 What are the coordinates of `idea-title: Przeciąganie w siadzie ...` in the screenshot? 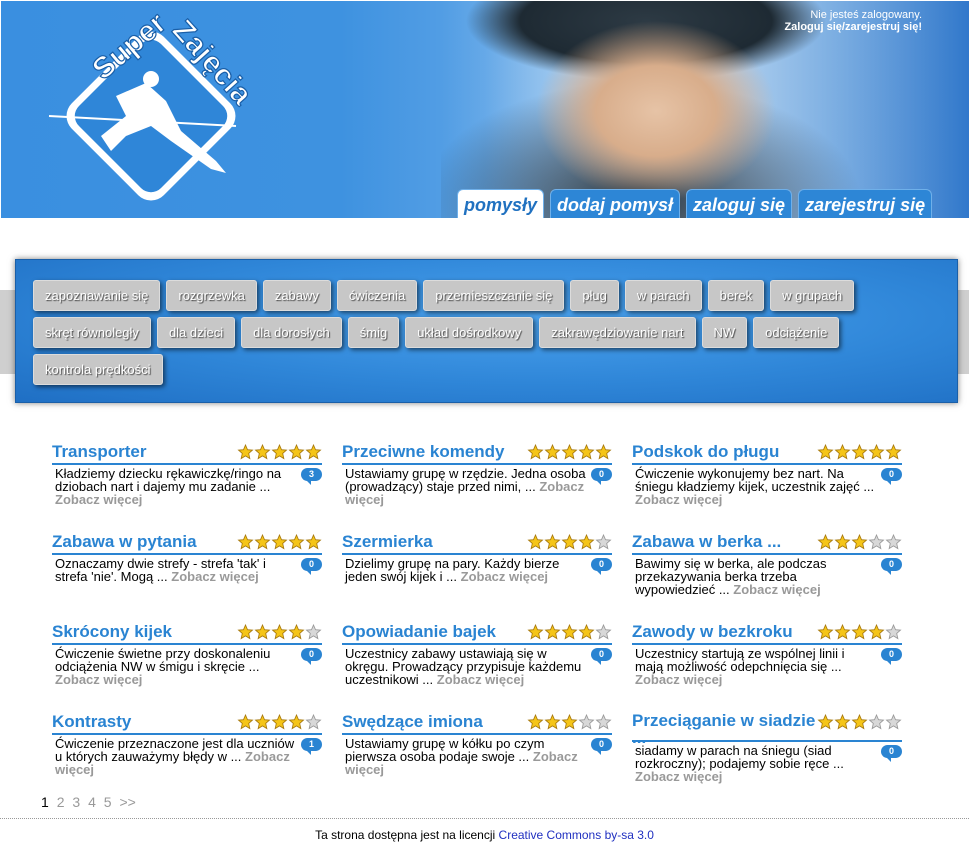 It's located at (727, 729).